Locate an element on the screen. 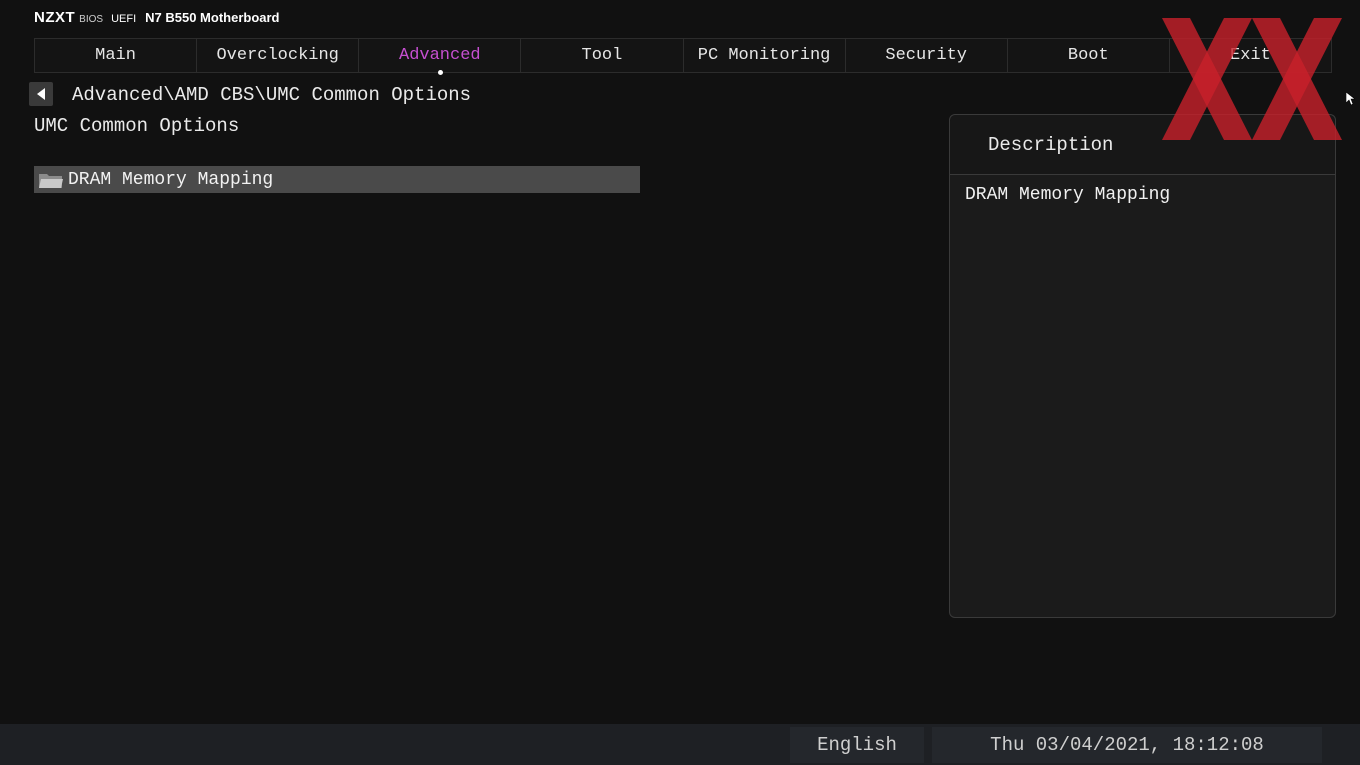 This screenshot has width=1360, height=765. description-header: Description is located at coordinates (1142, 145).